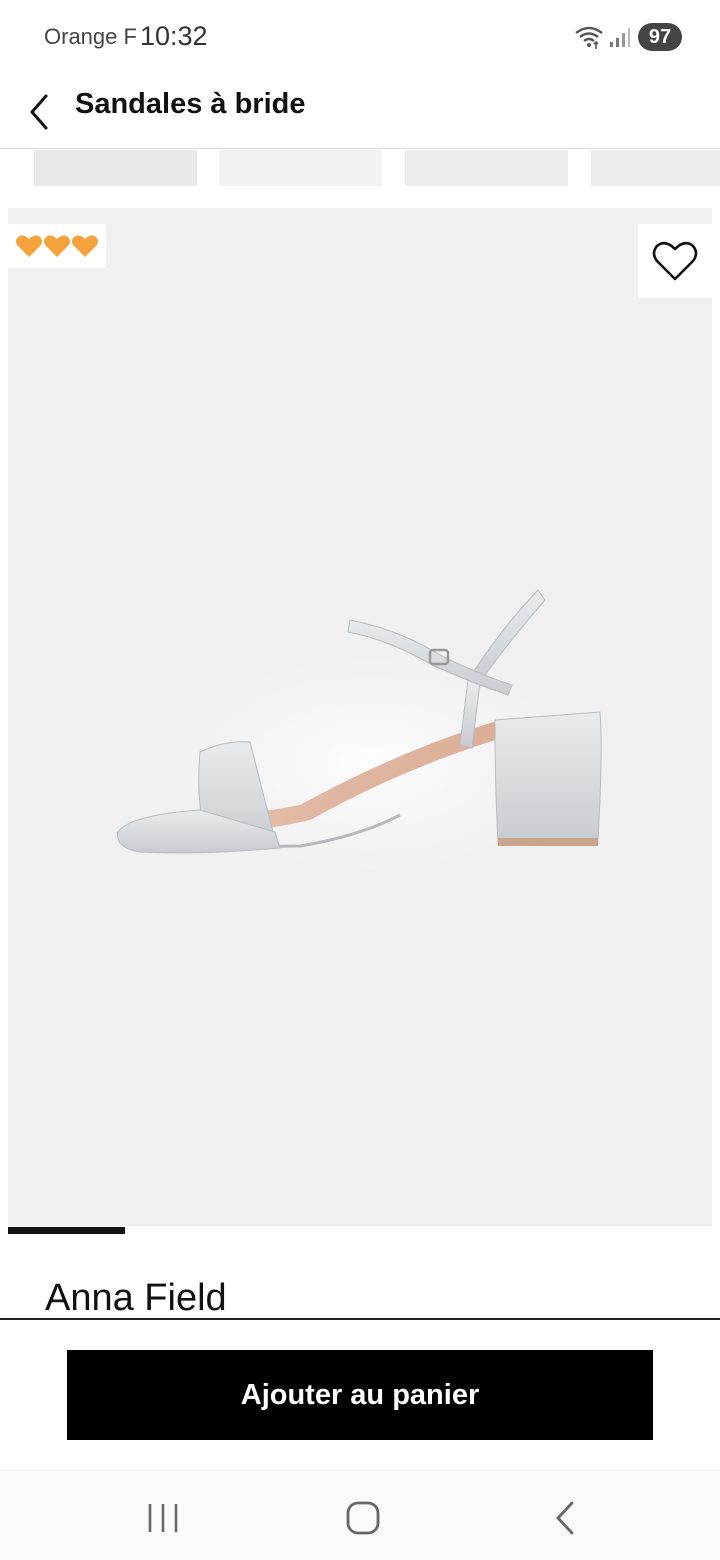 The height and width of the screenshot is (1560, 720). What do you see at coordinates (174, 36) in the screenshot?
I see `clock: 10:32` at bounding box center [174, 36].